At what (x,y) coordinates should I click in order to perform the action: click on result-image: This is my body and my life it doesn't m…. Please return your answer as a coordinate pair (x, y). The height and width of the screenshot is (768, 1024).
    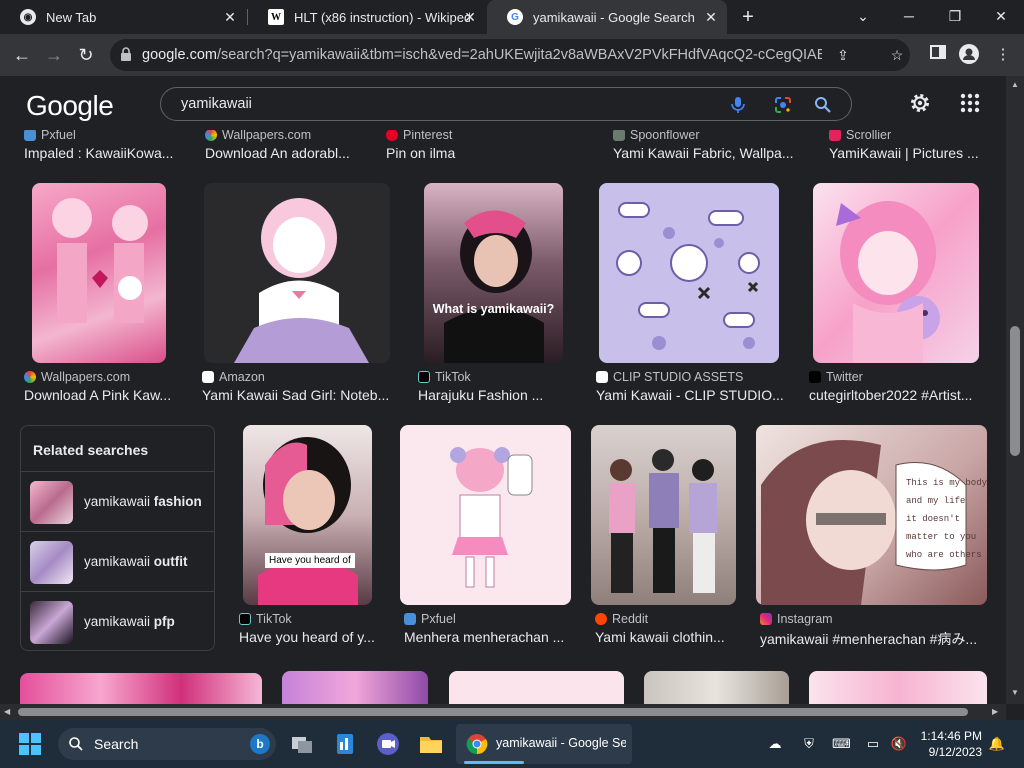
    Looking at the image, I should click on (871, 515).